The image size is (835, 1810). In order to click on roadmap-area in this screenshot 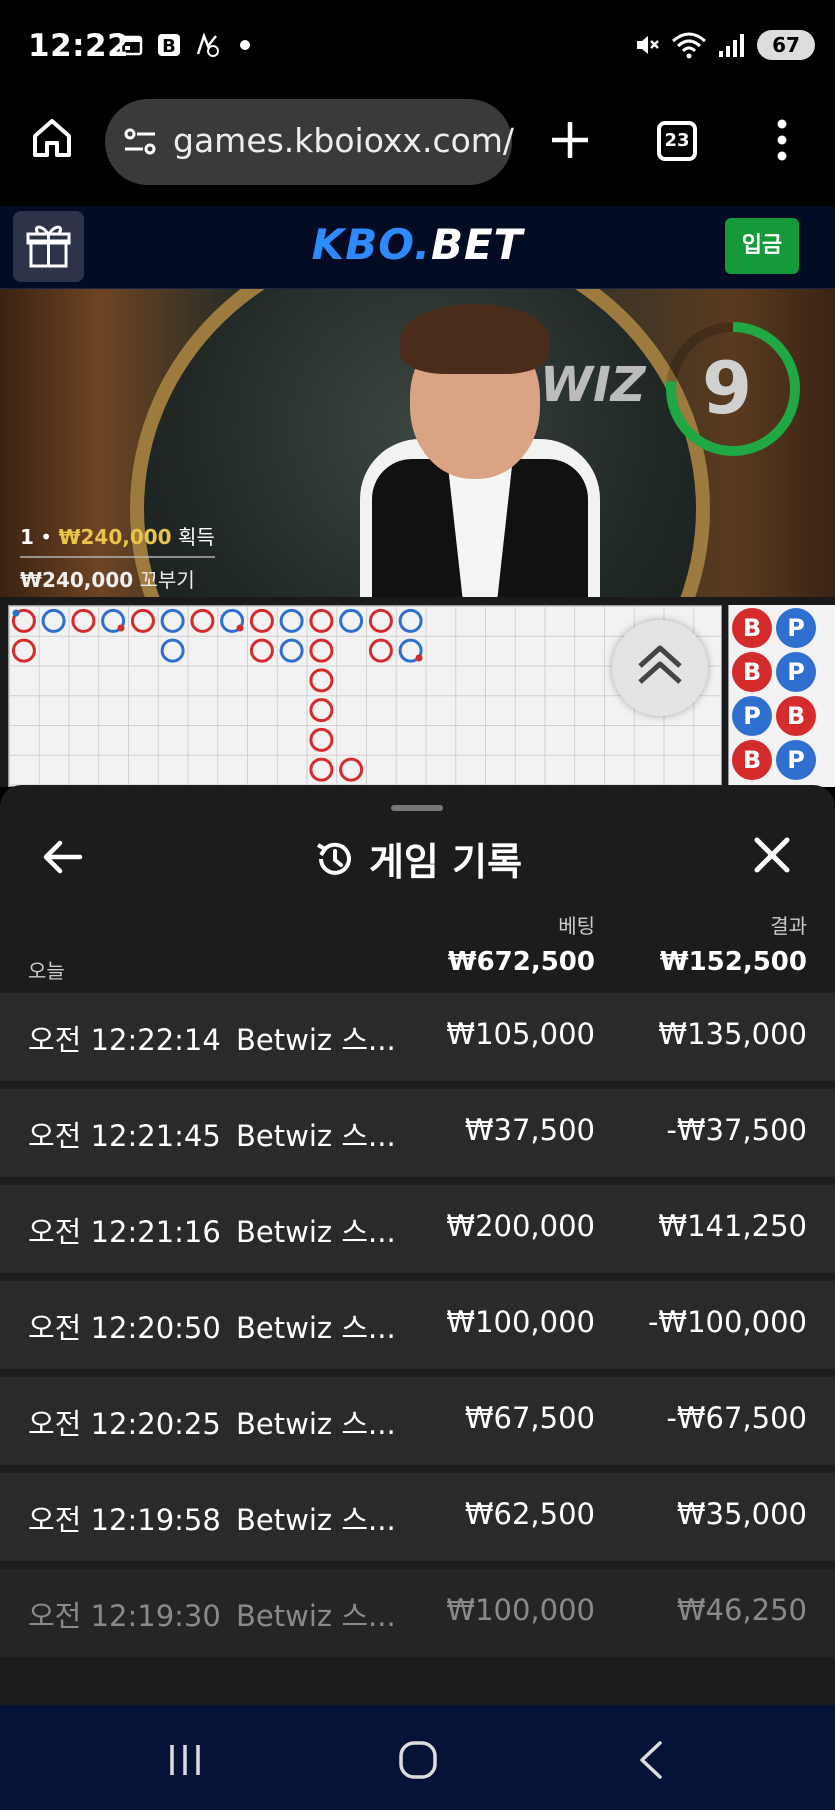, I will do `click(417, 692)`.